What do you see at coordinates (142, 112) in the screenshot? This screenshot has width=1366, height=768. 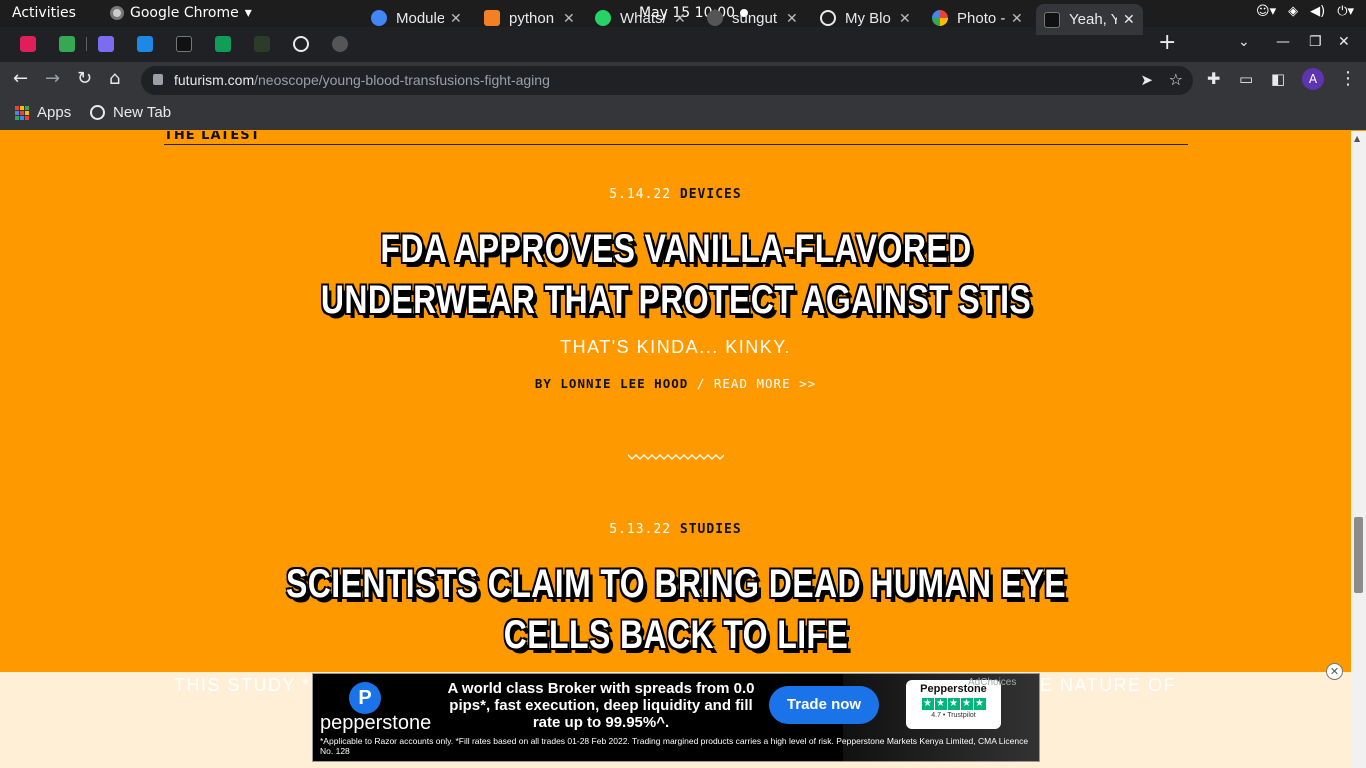 I see `bookmark-label: New Tab` at bounding box center [142, 112].